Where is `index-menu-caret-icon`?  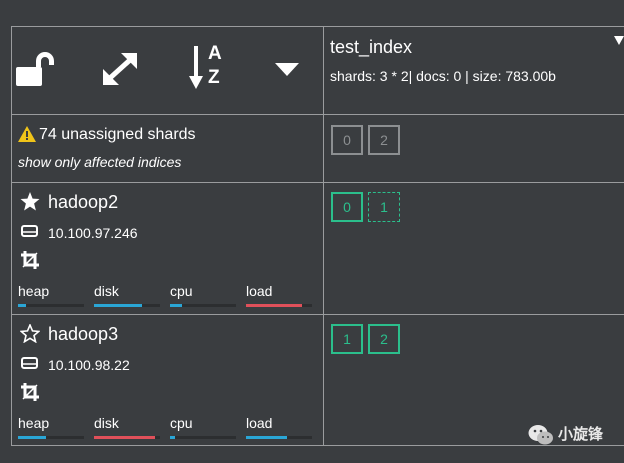 index-menu-caret-icon is located at coordinates (619, 40).